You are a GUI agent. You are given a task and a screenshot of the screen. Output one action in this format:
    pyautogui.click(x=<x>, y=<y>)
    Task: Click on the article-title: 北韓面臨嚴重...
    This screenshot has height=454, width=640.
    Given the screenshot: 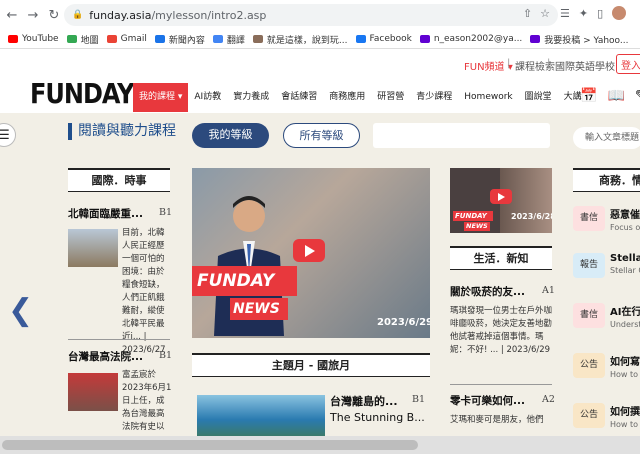 What is the action you would take?
    pyautogui.click(x=105, y=213)
    